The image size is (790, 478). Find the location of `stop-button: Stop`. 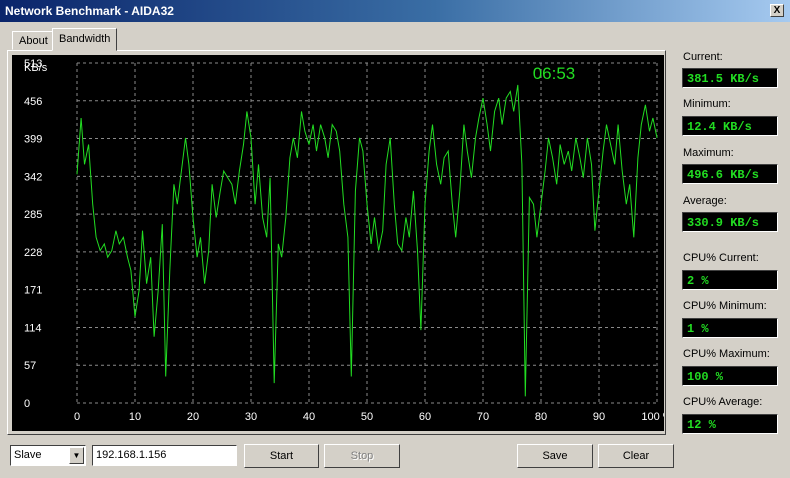

stop-button: Stop is located at coordinates (362, 456).